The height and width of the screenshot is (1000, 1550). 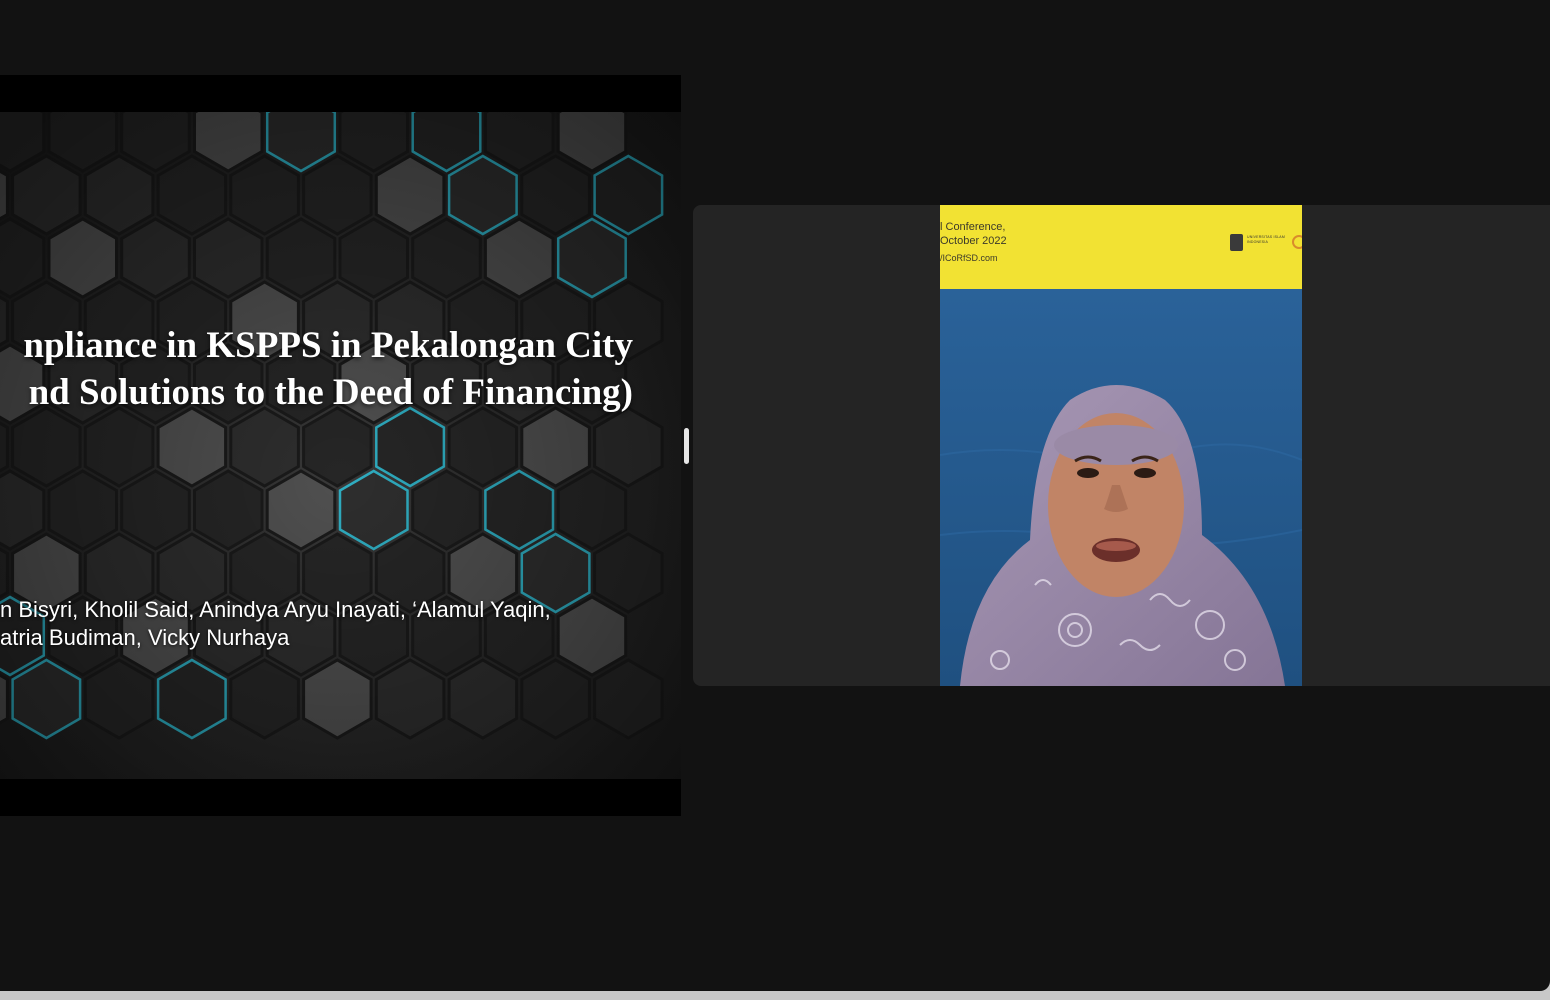 What do you see at coordinates (1545, 986) in the screenshot?
I see `window-corner` at bounding box center [1545, 986].